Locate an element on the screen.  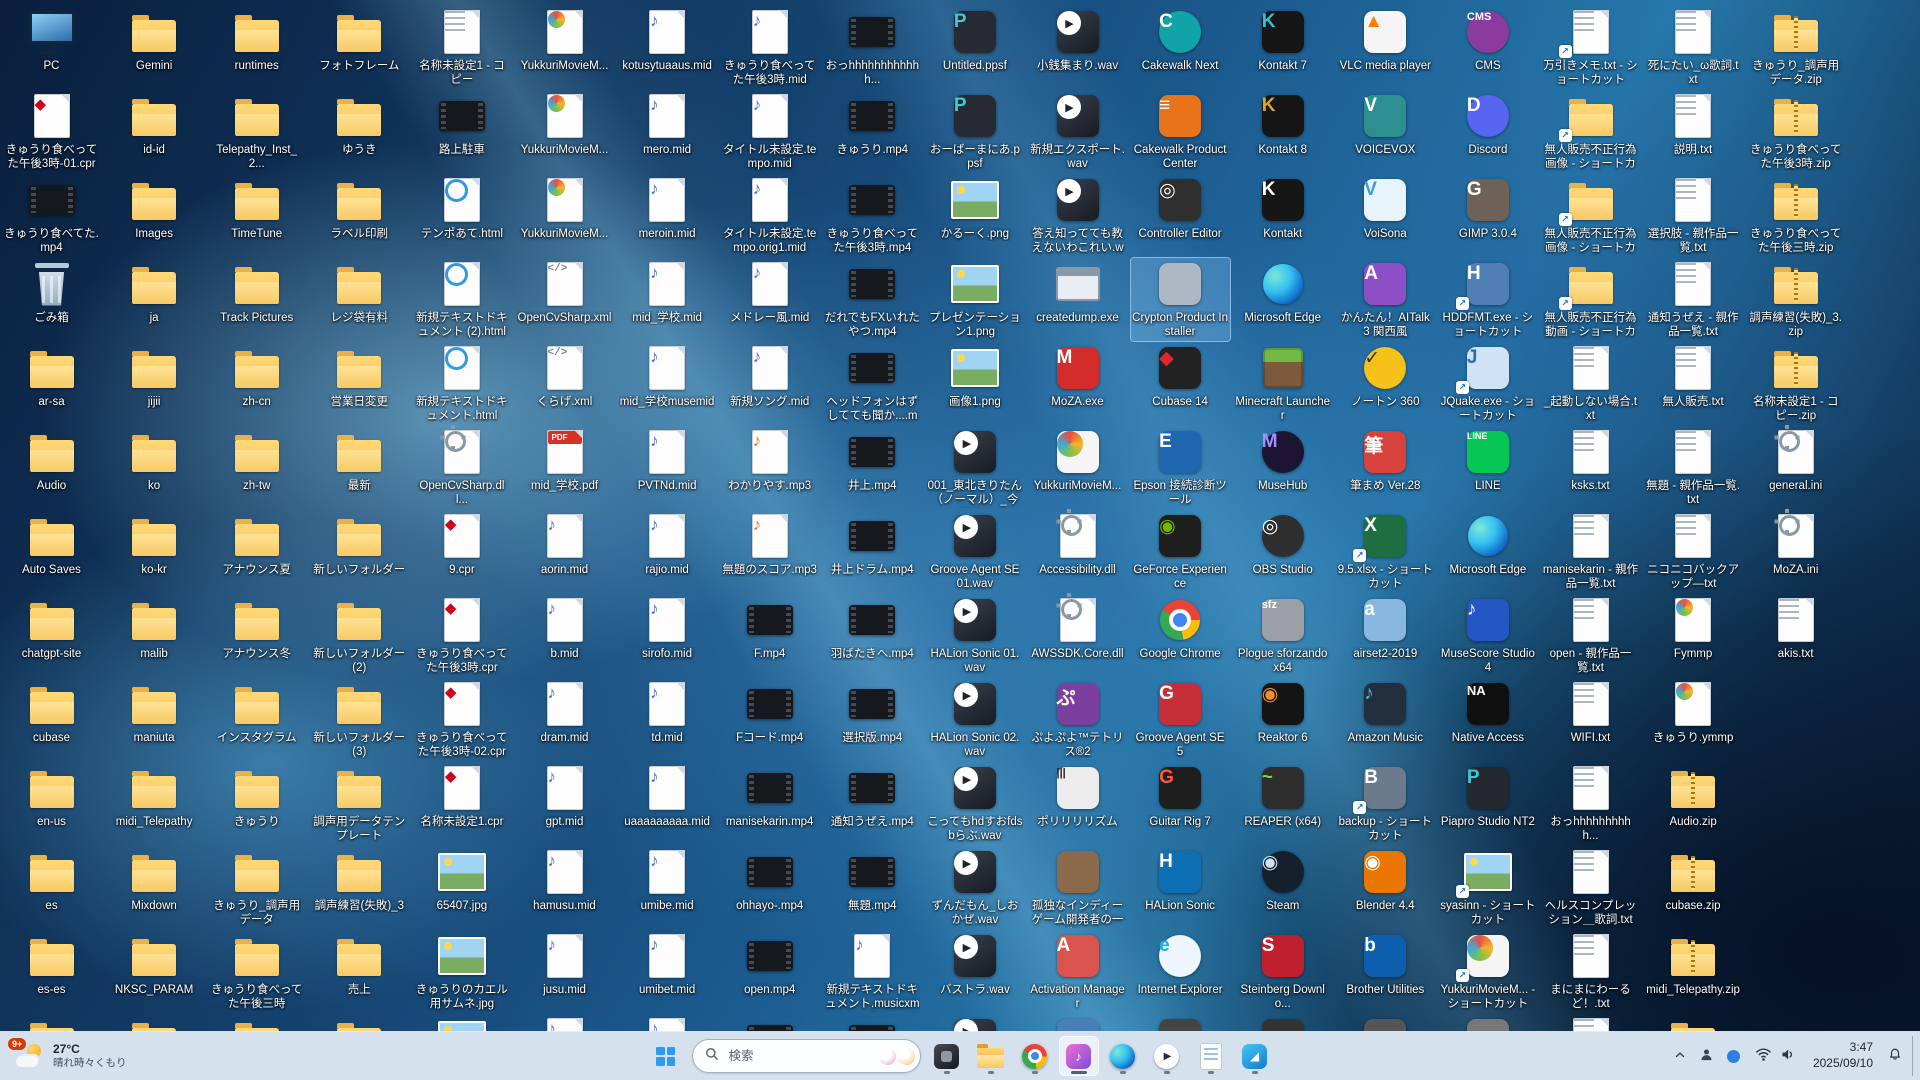
desktop-icon: Audio.zip is located at coordinates (1693, 796).